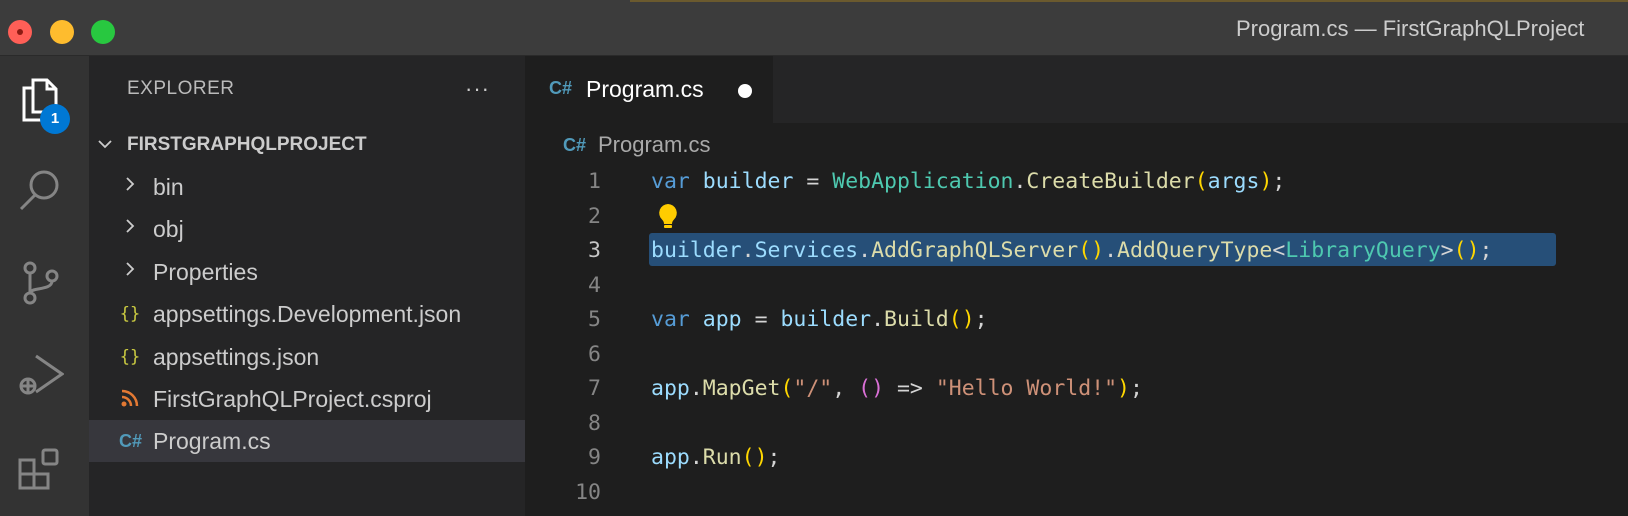 The image size is (1628, 516). Describe the element at coordinates (645, 89) in the screenshot. I see `tab-label: Program.cs` at that location.